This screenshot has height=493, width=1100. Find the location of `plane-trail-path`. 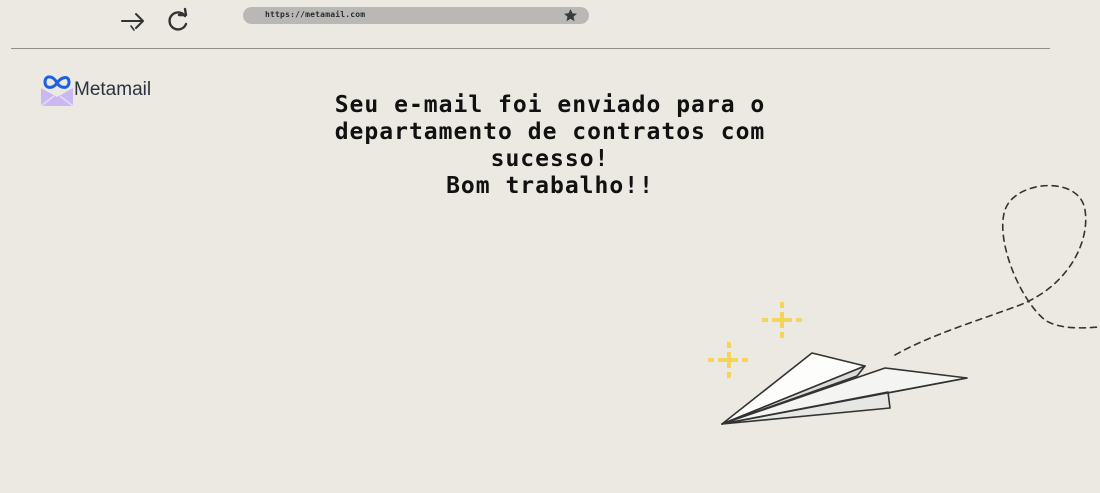

plane-trail-path is located at coordinates (997, 270).